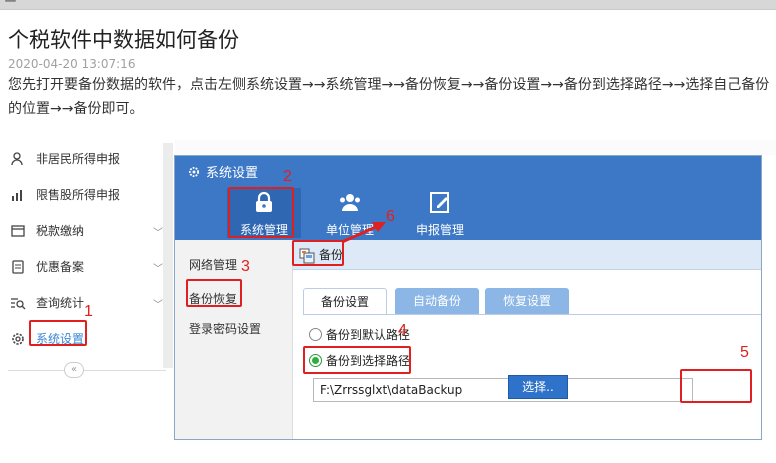 This screenshot has height=463, width=776. What do you see at coordinates (315, 334) in the screenshot?
I see `radio-circle` at bounding box center [315, 334].